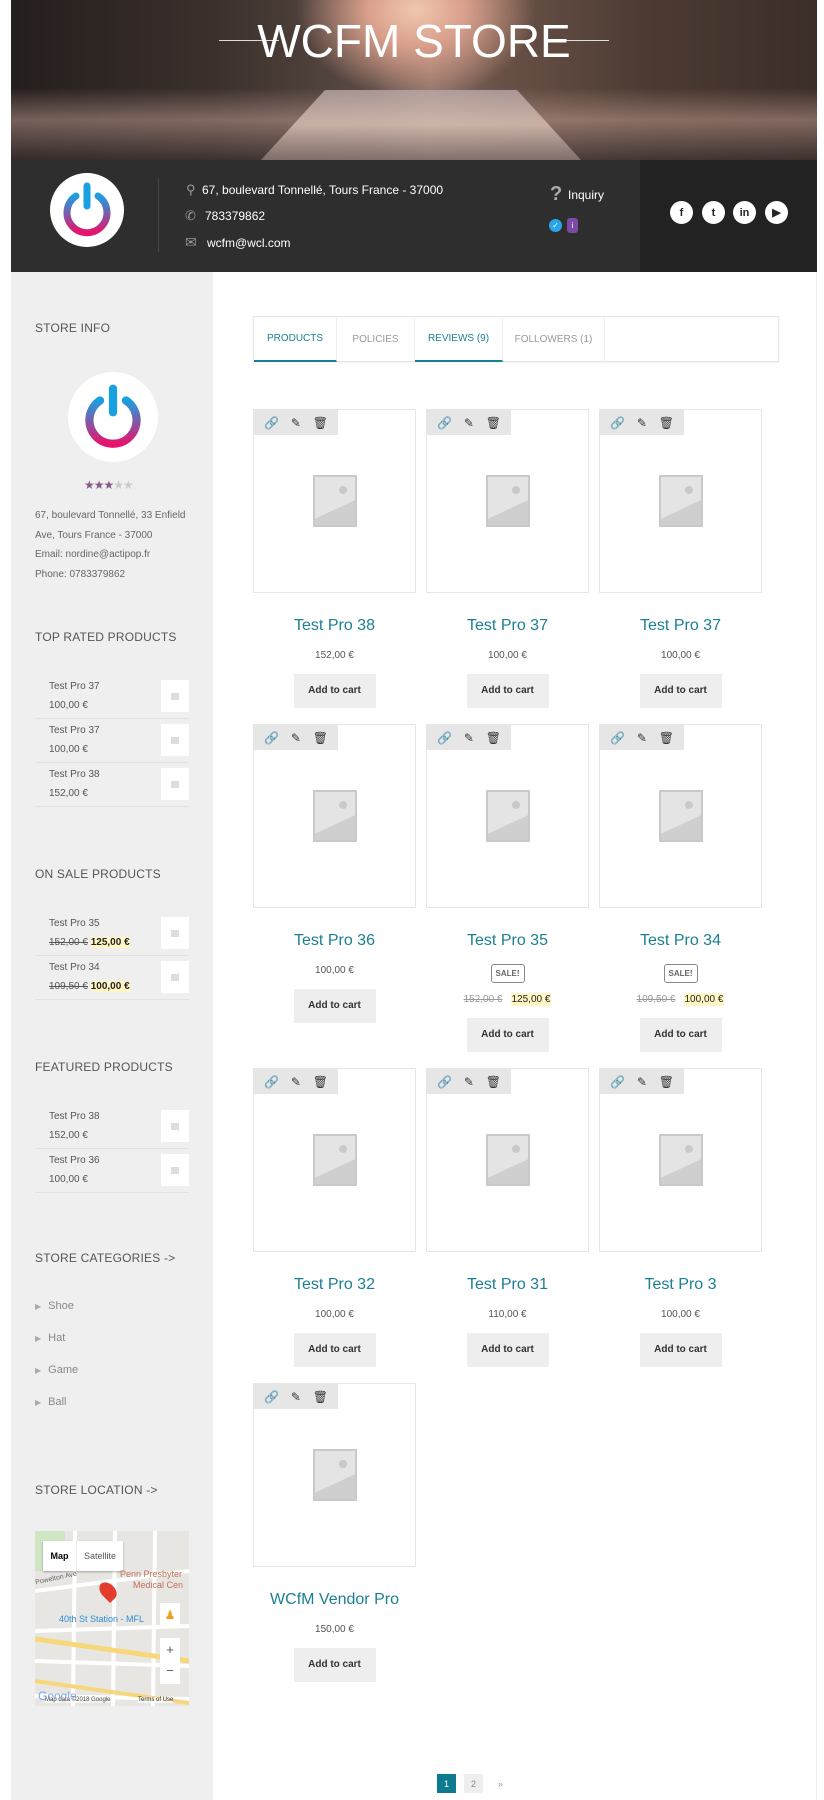 The height and width of the screenshot is (1800, 824). What do you see at coordinates (100, 1556) in the screenshot?
I see `map-type-satellite-button: Satellite` at bounding box center [100, 1556].